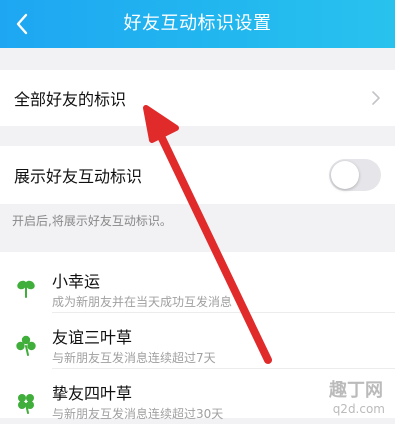  Describe the element at coordinates (26, 404) in the screenshot. I see `four-leaf-clover-icon` at that location.